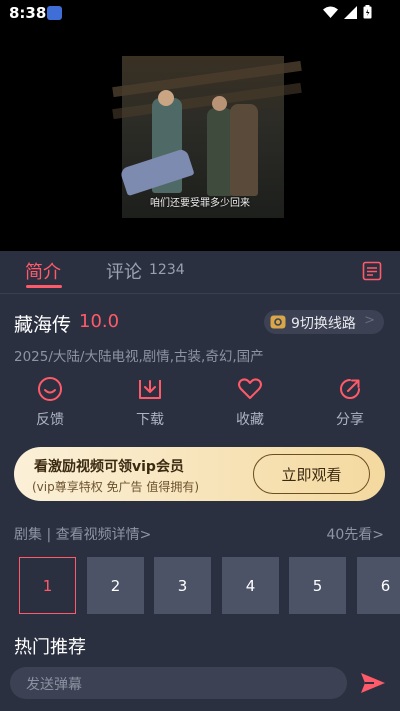 This screenshot has height=711, width=400. I want to click on status-bar: 8:38, so click(200, 13).